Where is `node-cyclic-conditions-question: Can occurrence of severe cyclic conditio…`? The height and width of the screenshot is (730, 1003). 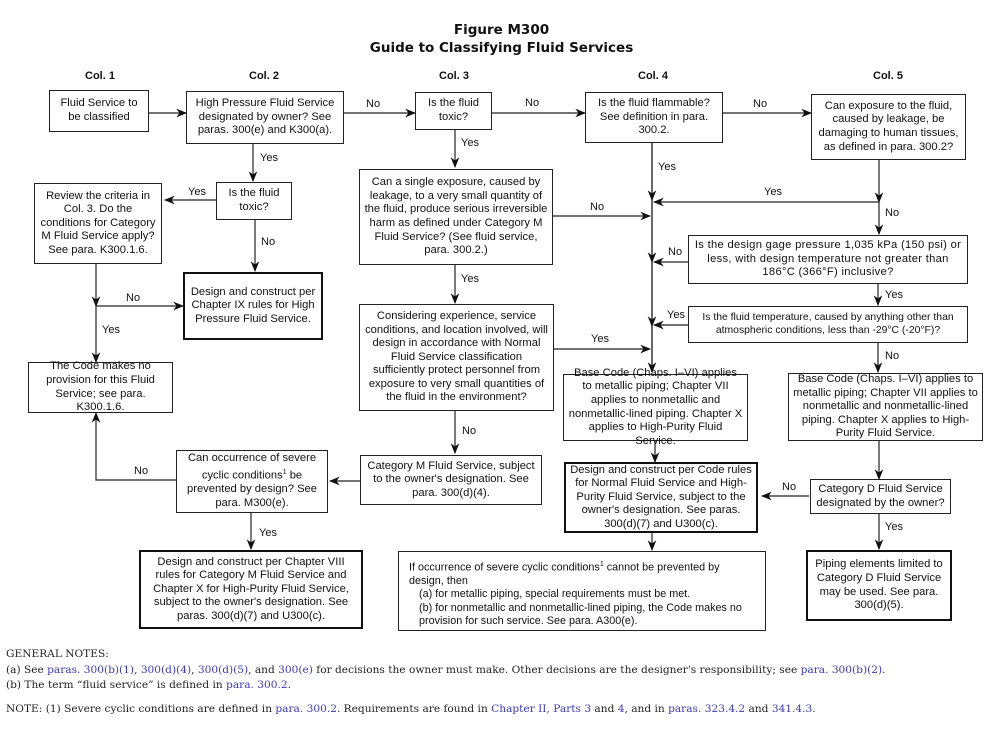
node-cyclic-conditions-question: Can occurrence of severe cyclic conditio… is located at coordinates (252, 481).